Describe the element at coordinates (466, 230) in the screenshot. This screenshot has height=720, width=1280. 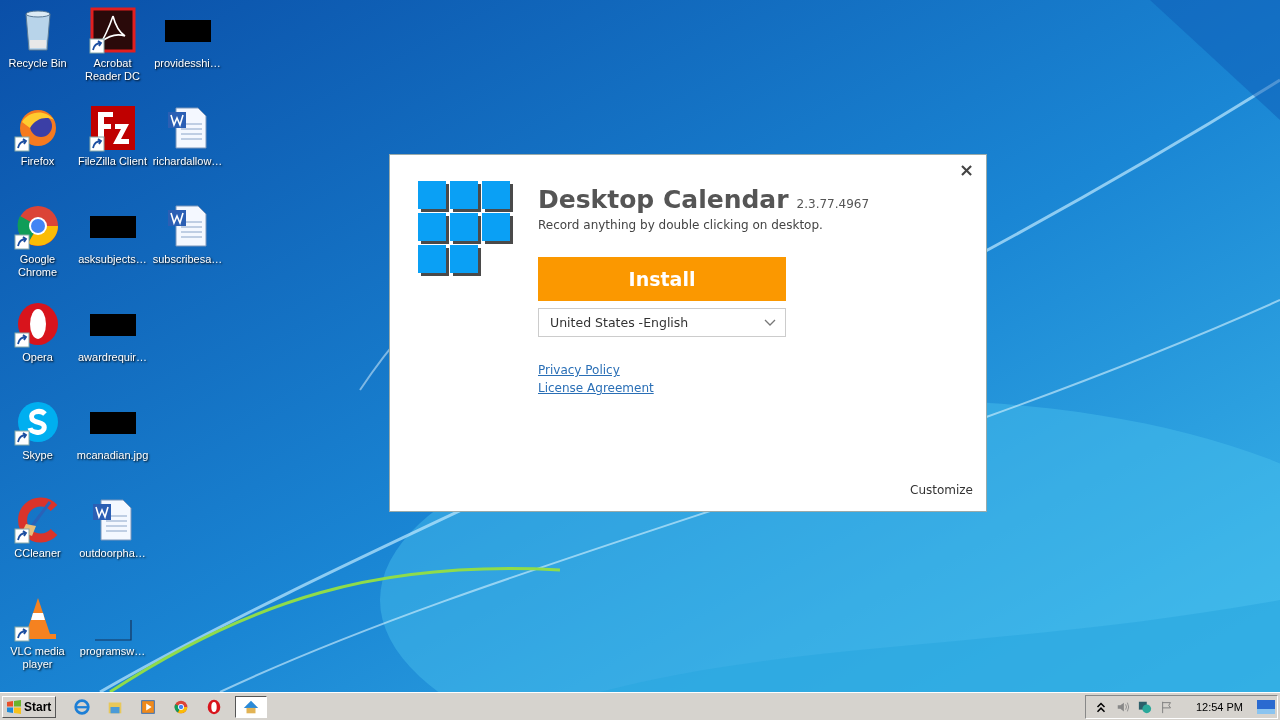
I see `logo-icon` at that location.